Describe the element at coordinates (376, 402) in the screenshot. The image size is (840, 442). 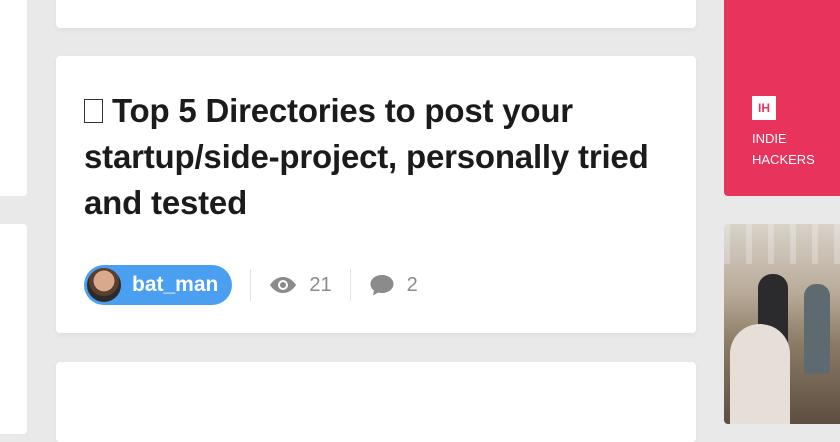
I see `next-post-card` at that location.